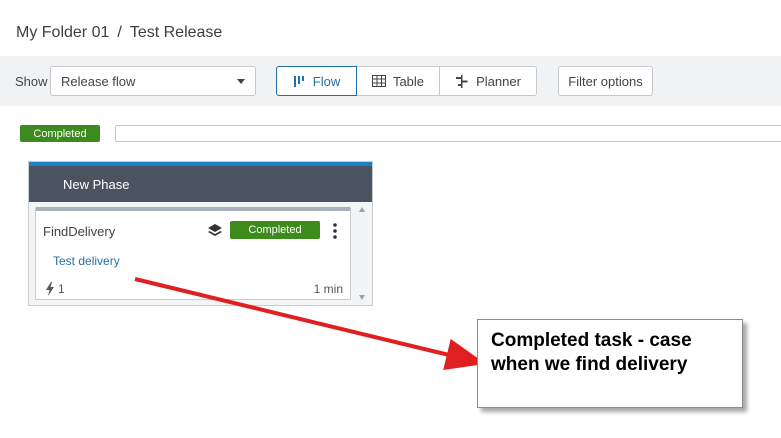  I want to click on view-select: Release flow, so click(153, 81).